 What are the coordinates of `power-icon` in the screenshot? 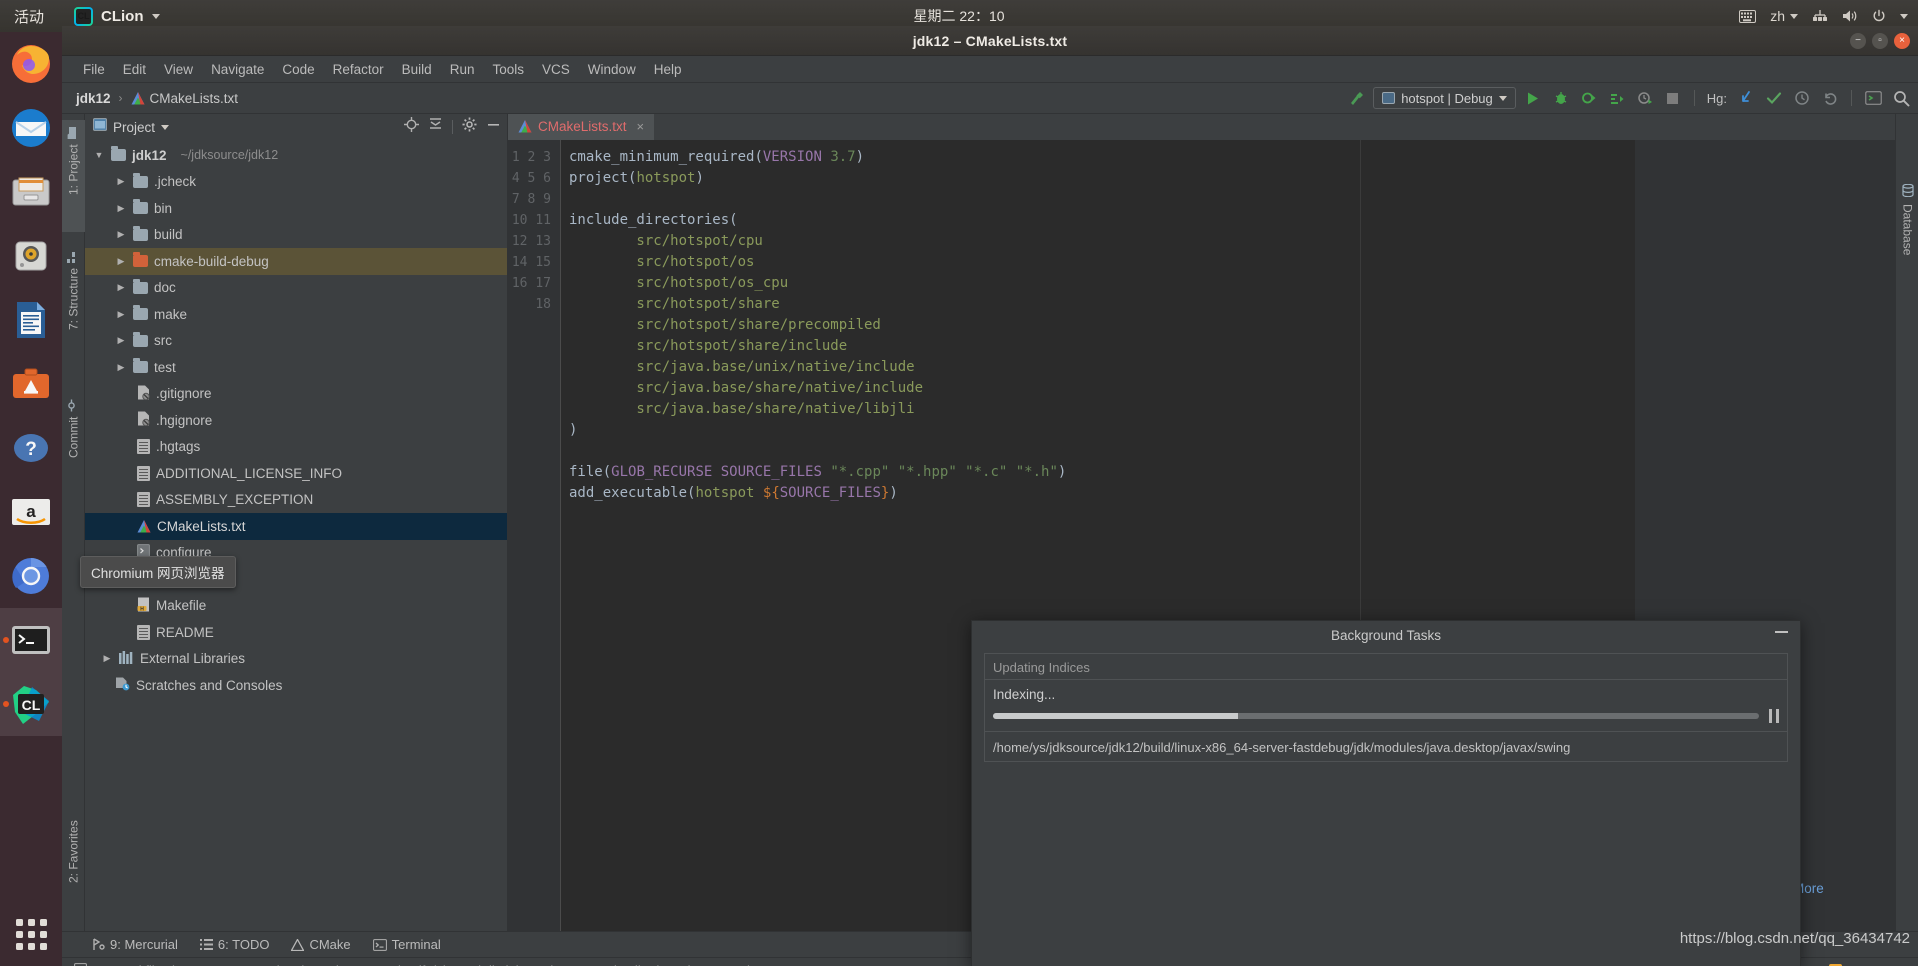 It's located at (1879, 16).